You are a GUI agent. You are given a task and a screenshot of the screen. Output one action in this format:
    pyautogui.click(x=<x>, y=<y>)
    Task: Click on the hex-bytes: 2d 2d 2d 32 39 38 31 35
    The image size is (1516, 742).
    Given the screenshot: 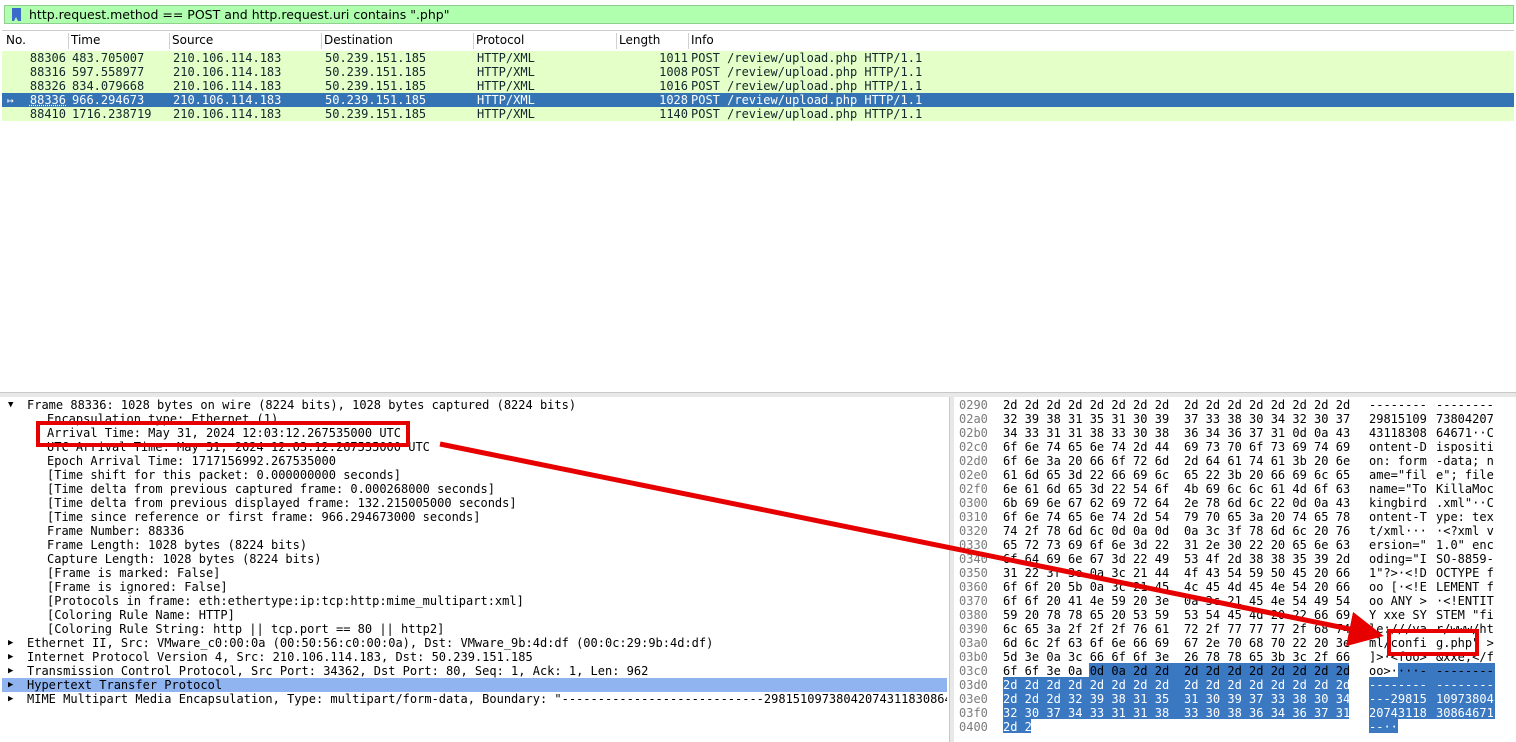 What is the action you would take?
    pyautogui.click(x=1086, y=699)
    